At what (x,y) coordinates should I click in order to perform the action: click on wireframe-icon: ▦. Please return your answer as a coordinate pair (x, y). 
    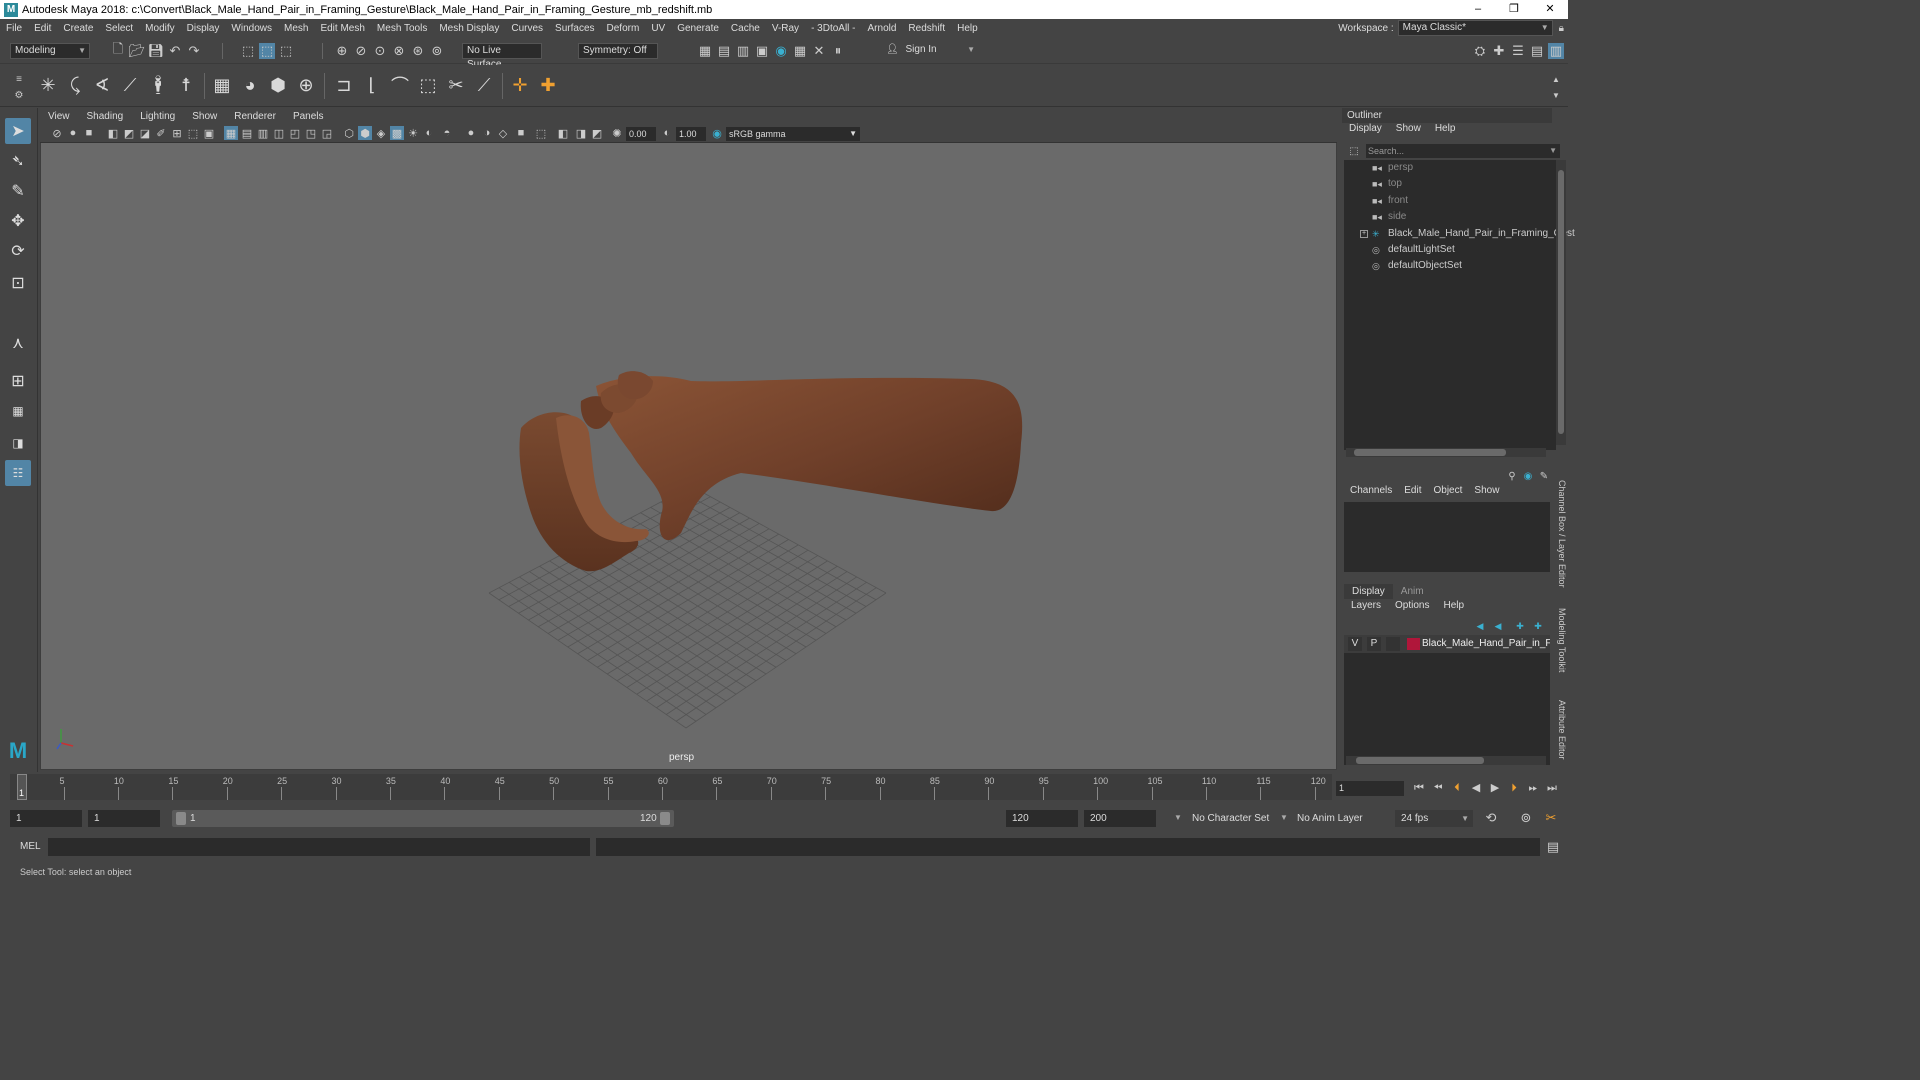
    Looking at the image, I should click on (231, 133).